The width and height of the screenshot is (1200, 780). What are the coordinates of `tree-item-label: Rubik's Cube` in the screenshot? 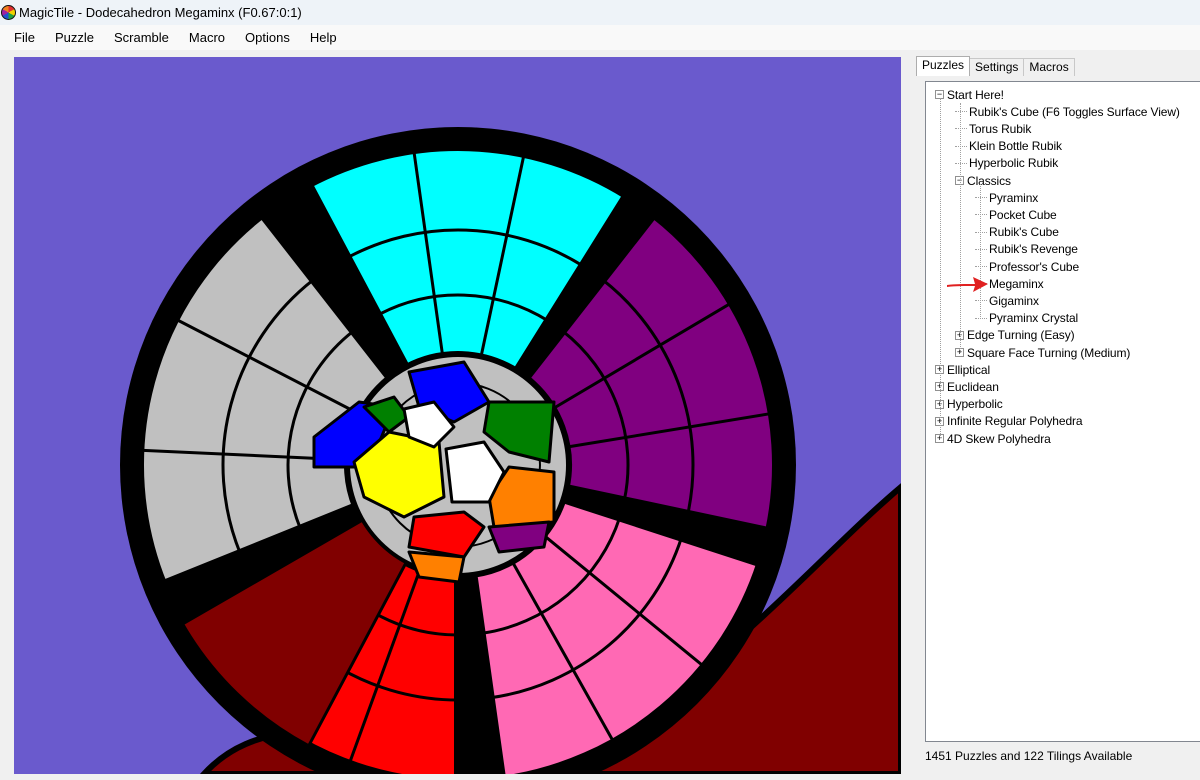 It's located at (1024, 232).